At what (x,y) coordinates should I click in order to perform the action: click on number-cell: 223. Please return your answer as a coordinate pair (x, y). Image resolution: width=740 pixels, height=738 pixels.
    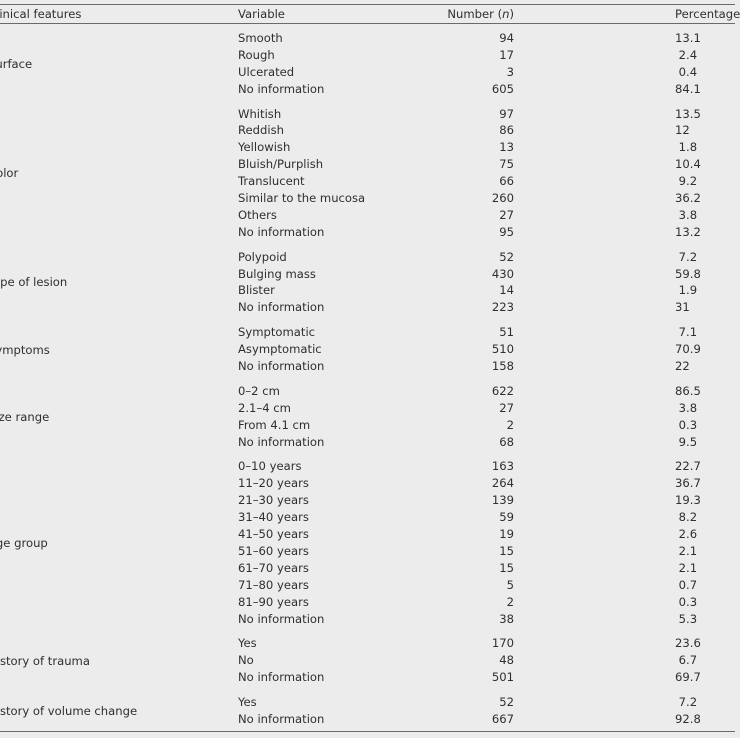
    Looking at the image, I should click on (502, 307).